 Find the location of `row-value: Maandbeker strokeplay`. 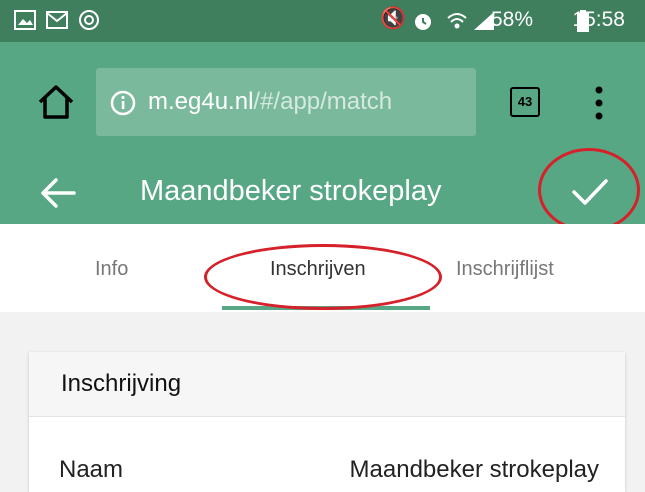

row-value: Maandbeker strokeplay is located at coordinates (474, 469).